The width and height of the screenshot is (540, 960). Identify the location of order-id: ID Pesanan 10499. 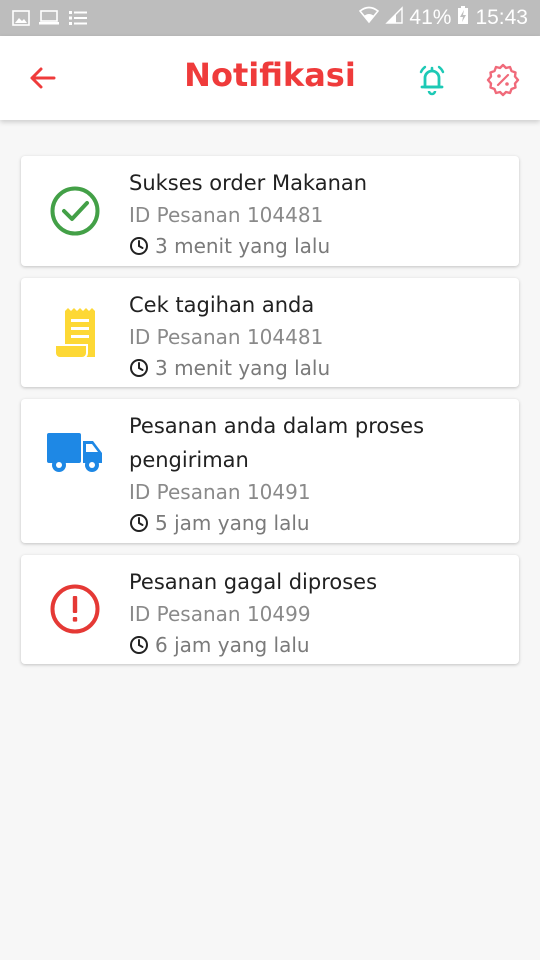
(220, 614).